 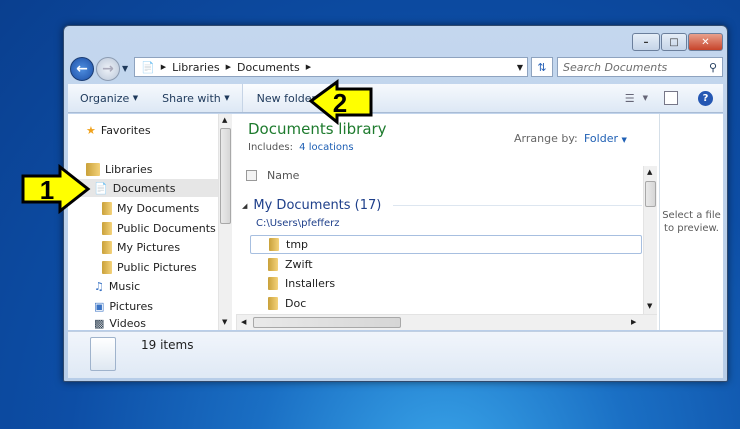 What do you see at coordinates (159, 228) in the screenshot?
I see `nav-public-documents: Public Documents` at bounding box center [159, 228].